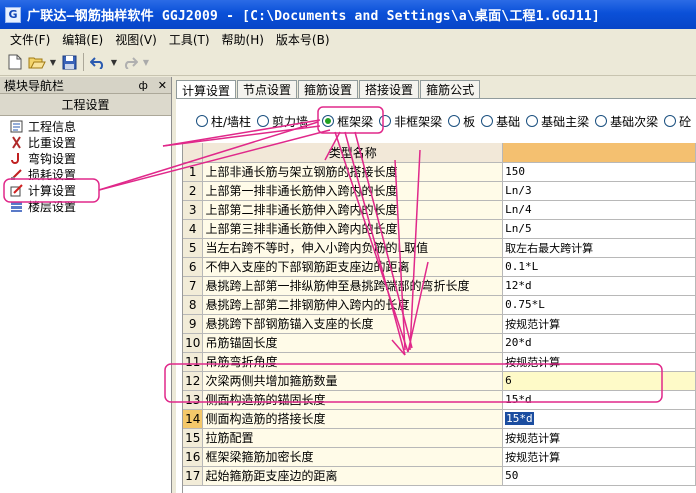 The width and height of the screenshot is (696, 493). I want to click on table-row: 7 悬挑跨上部第一排纵筋伸至悬挑跨端部的弯折长度 12*d, so click(439, 286).